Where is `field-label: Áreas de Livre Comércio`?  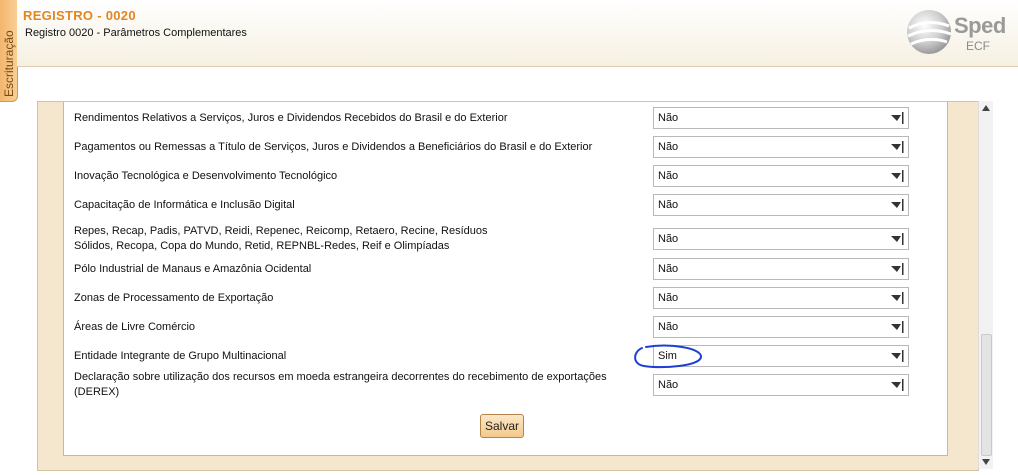 field-label: Áreas de Livre Comércio is located at coordinates (135, 326).